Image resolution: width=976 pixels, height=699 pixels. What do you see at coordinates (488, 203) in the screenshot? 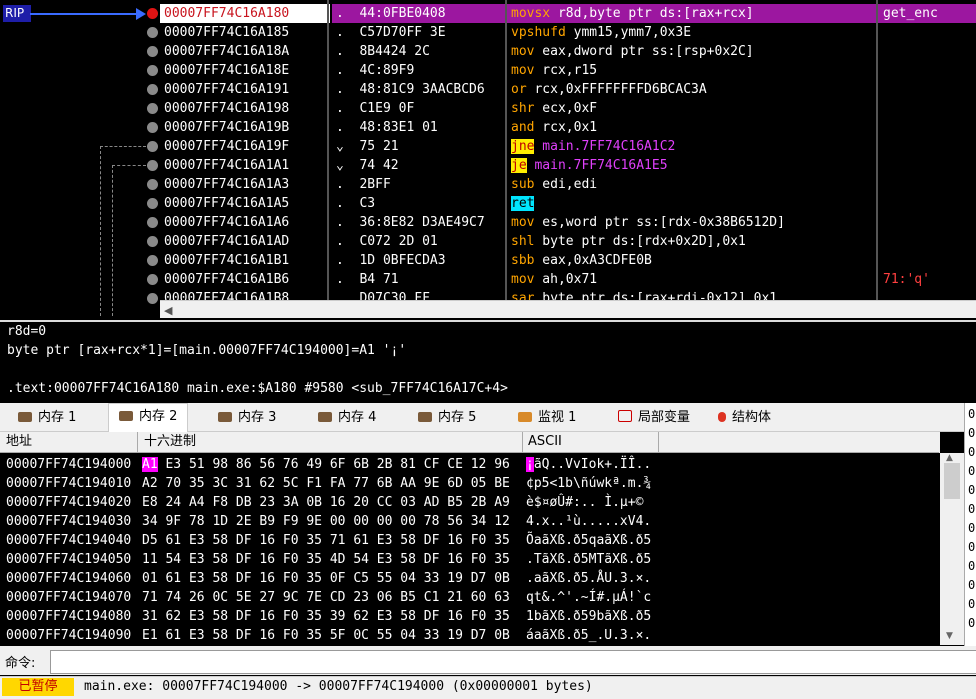
I see `disasm-row: 00007FF74C16A1A5 . C3 ret` at bounding box center [488, 203].